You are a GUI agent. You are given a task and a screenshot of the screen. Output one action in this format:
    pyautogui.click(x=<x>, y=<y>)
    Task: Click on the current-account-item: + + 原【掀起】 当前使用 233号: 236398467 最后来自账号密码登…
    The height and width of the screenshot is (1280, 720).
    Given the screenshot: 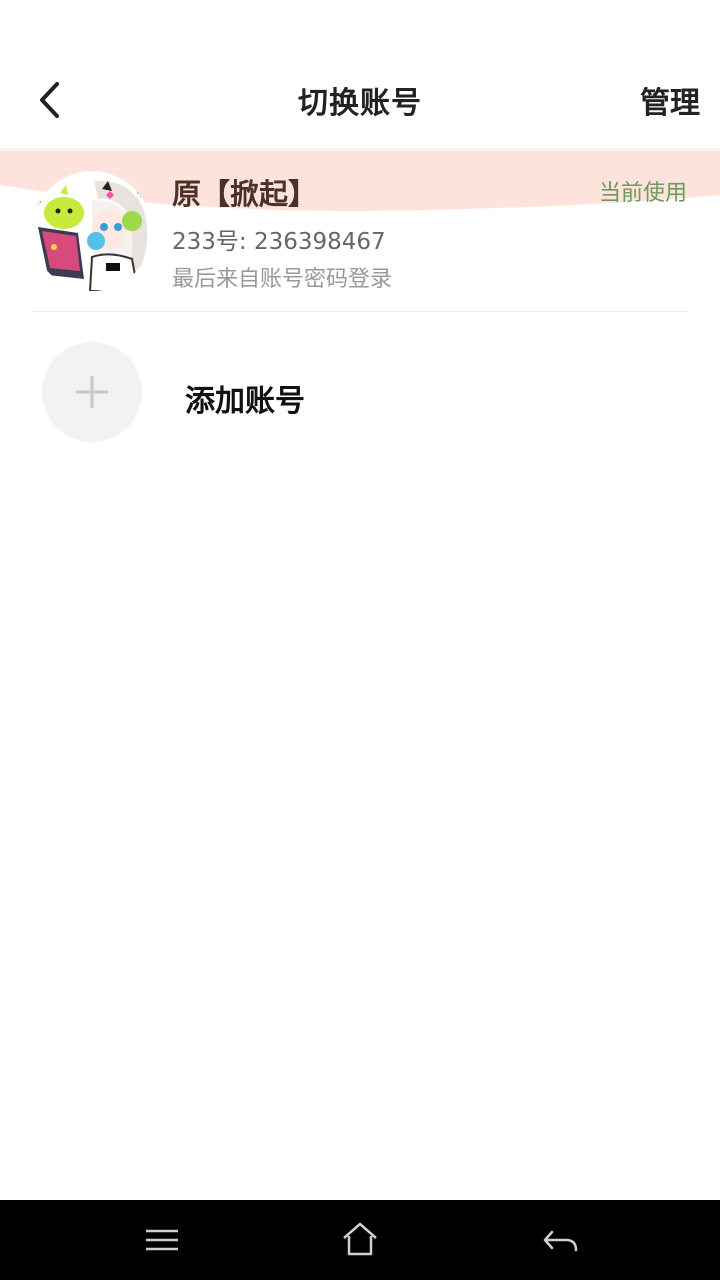 What is the action you would take?
    pyautogui.click(x=360, y=231)
    